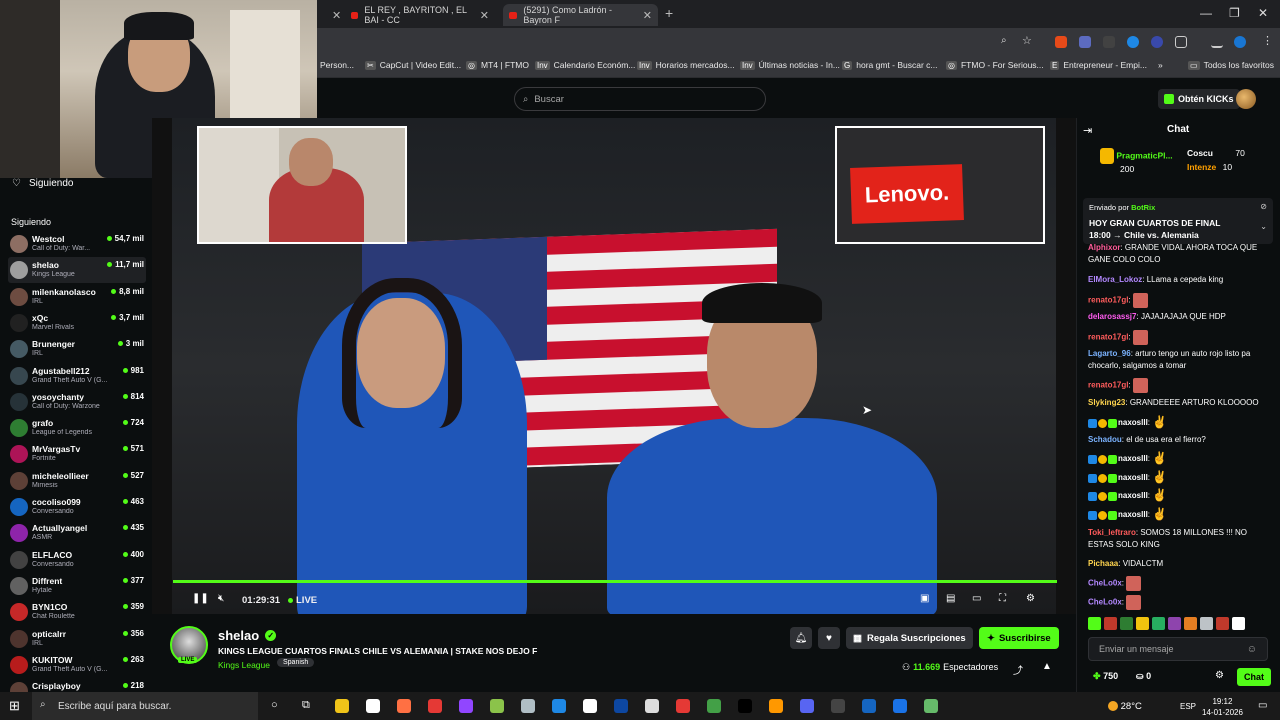 This screenshot has height=720, width=1280. What do you see at coordinates (1109, 353) in the screenshot?
I see `chat-username: Lagarto_96` at bounding box center [1109, 353].